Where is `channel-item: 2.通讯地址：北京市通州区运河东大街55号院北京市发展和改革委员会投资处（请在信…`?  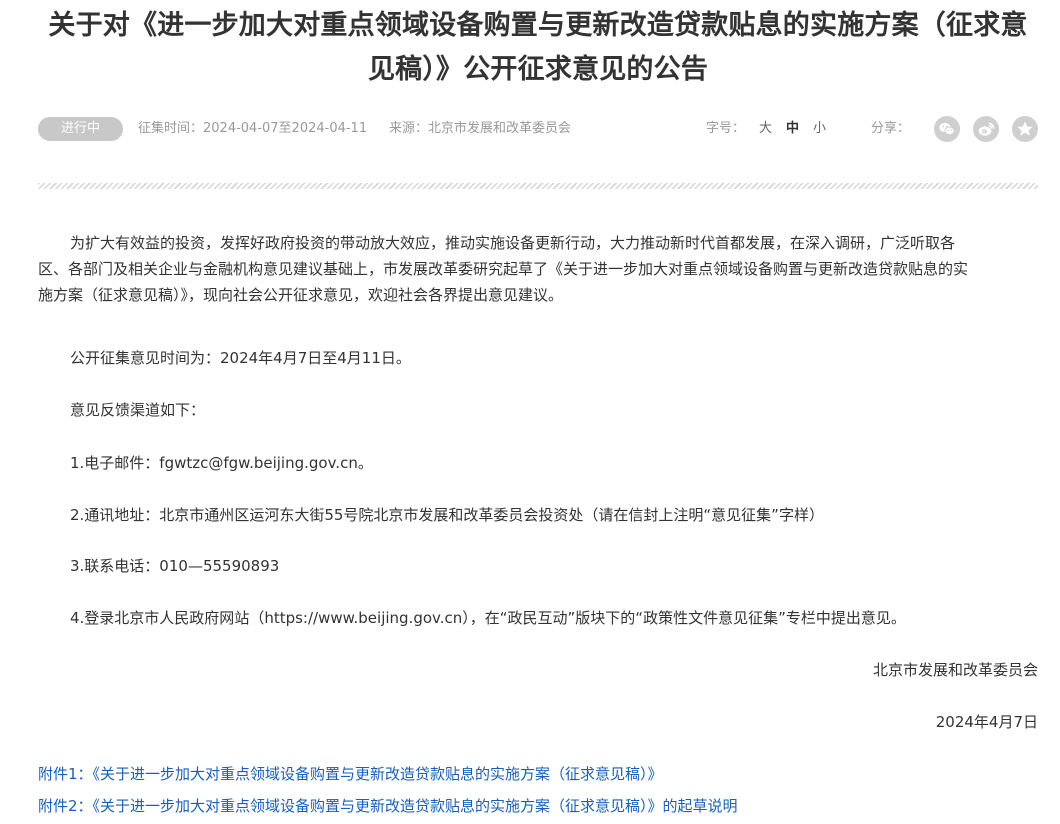
channel-item: 2.通讯地址：北京市通州区运河东大街55号院北京市发展和改革委员会投资处（请在信… is located at coordinates (447, 515).